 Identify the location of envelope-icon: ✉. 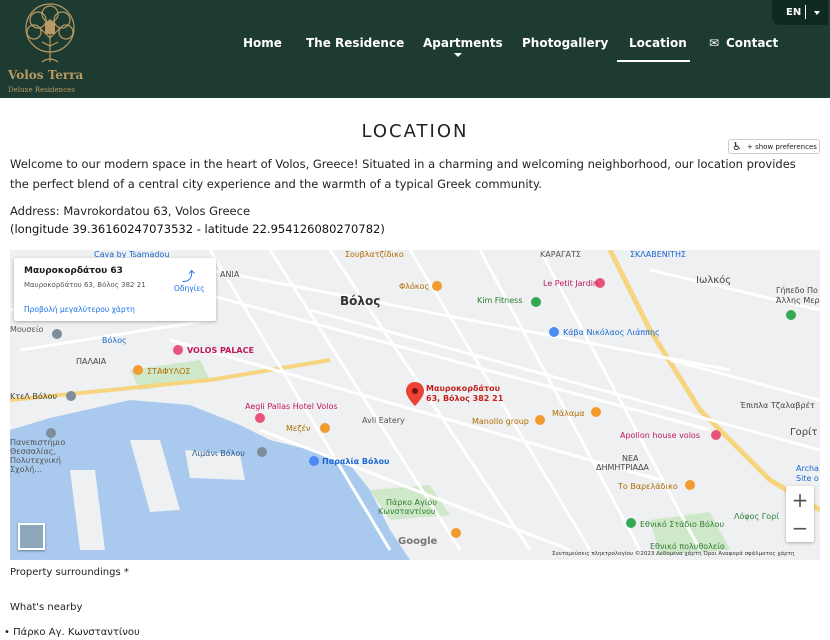
(714, 43).